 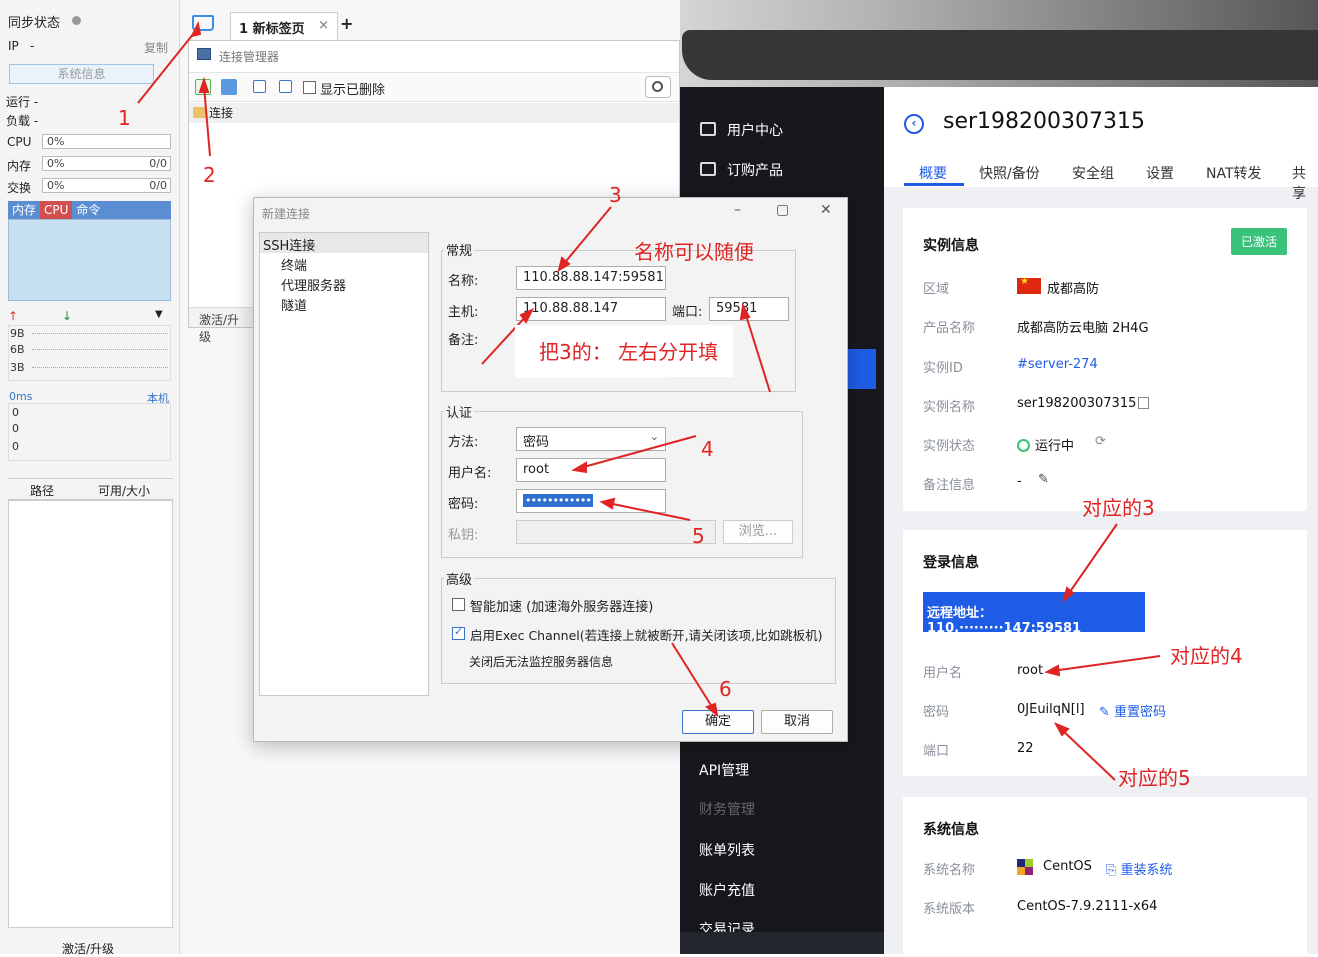 I want to click on nav-user-center: 用户中心, so click(x=755, y=130).